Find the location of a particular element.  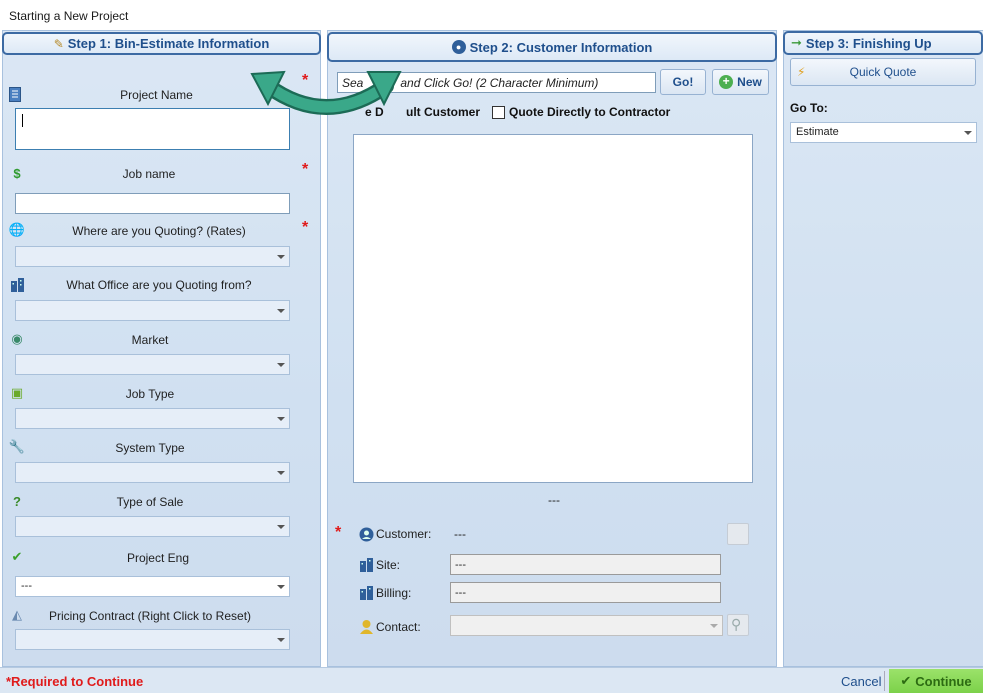

go-button: Go! is located at coordinates (683, 82).